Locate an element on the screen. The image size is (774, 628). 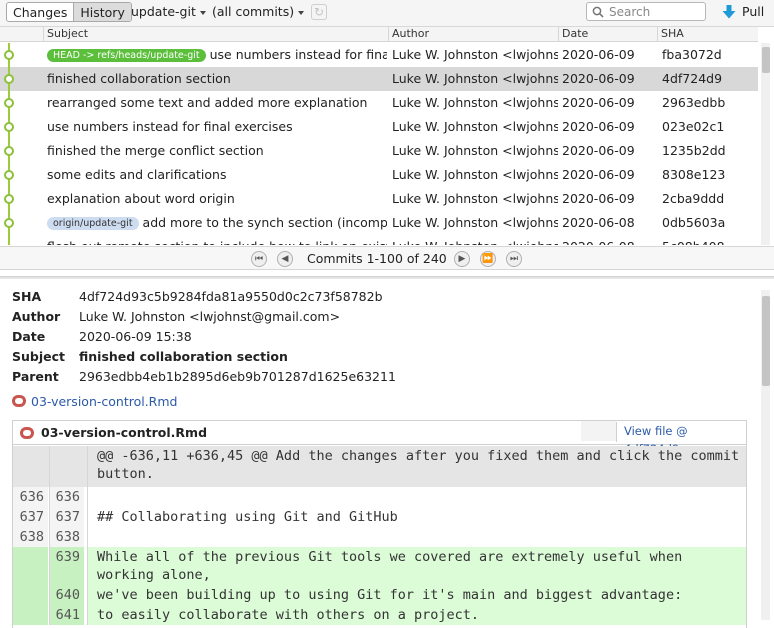
next-page-button: ▶ is located at coordinates (462, 259).